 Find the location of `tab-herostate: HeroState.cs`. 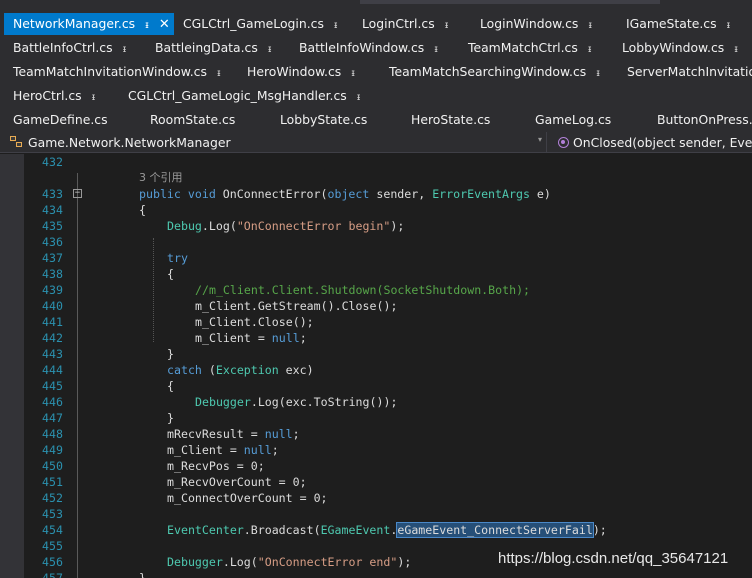

tab-herostate: HeroState.cs is located at coordinates (450, 120).